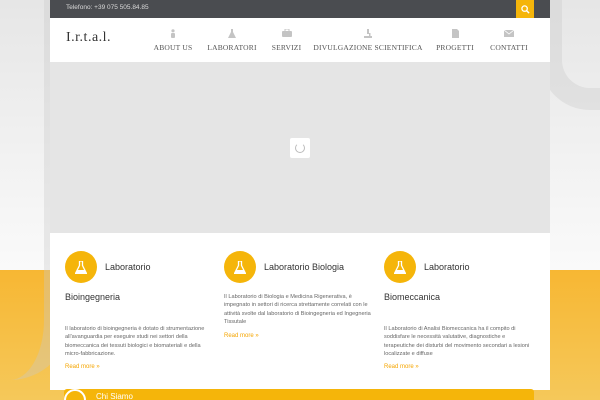 The height and width of the screenshot is (400, 600). What do you see at coordinates (368, 47) in the screenshot?
I see `nav-label: DIVULGAZIONE SCIENTIFICA` at bounding box center [368, 47].